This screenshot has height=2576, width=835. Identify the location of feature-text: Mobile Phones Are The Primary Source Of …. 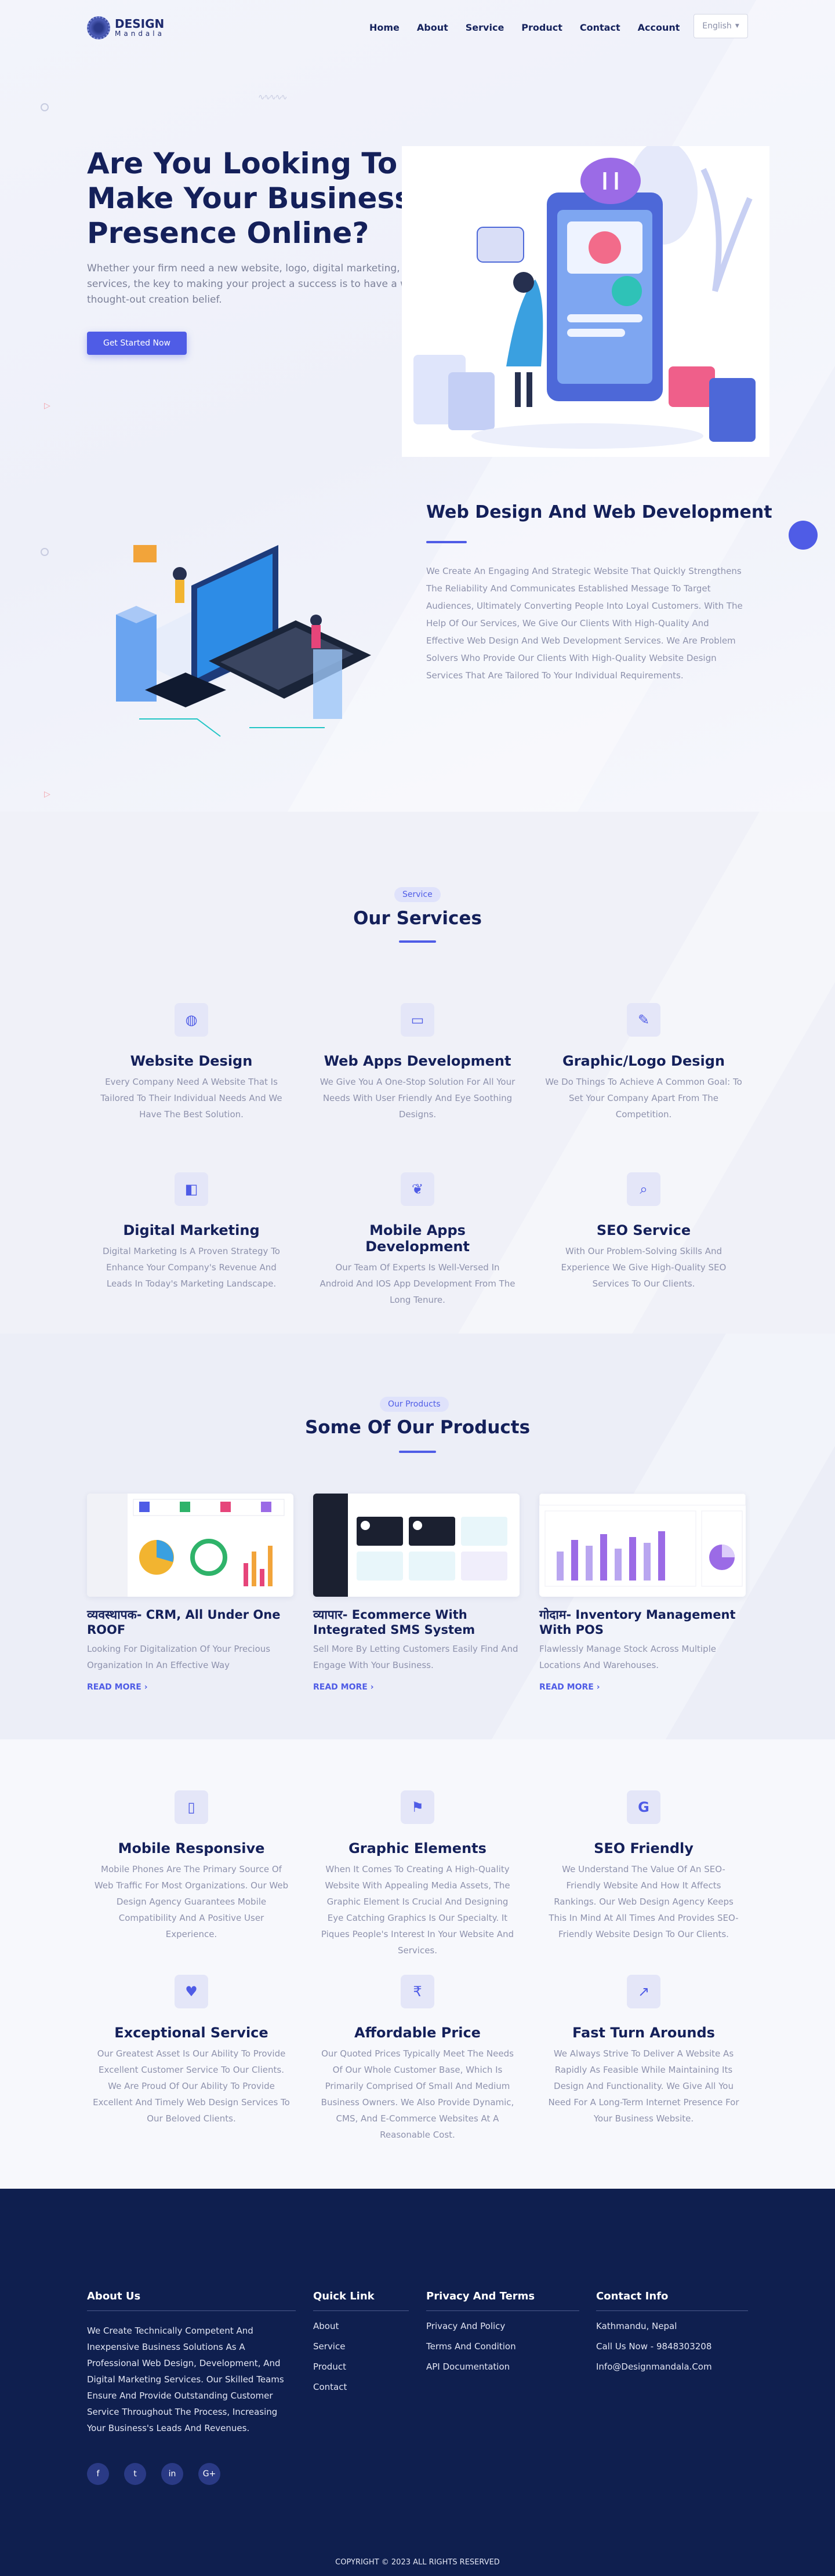
(192, 1901).